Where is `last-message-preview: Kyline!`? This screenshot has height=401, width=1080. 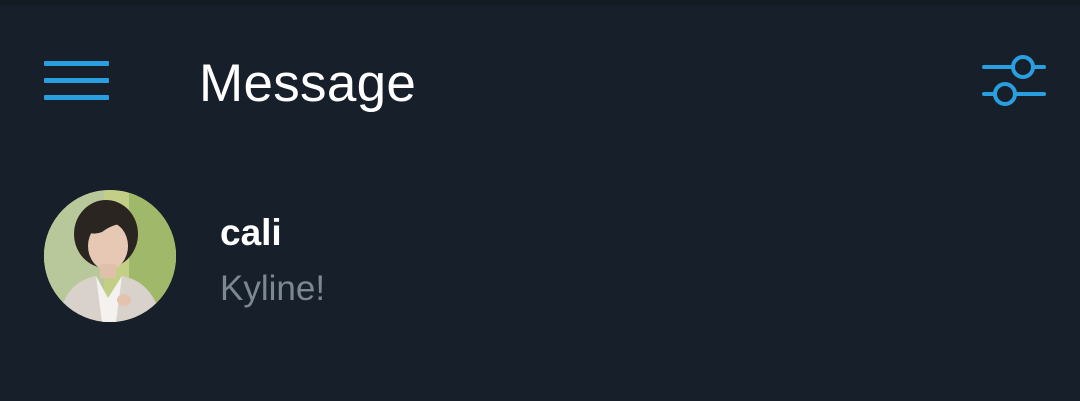
last-message-preview: Kyline! is located at coordinates (273, 288).